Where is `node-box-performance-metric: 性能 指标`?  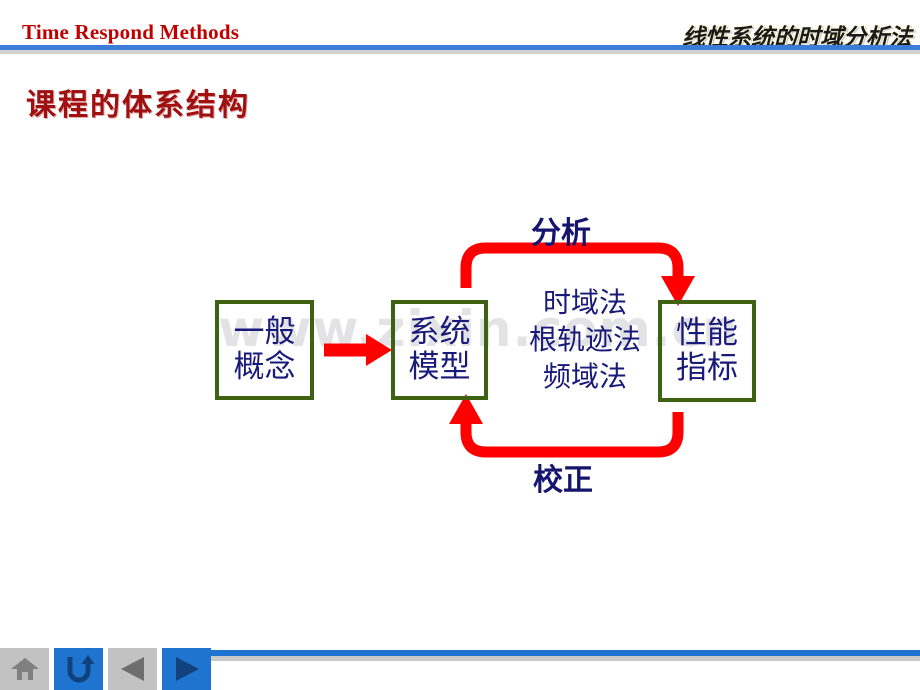
node-box-performance-metric: 性能 指标 is located at coordinates (707, 351).